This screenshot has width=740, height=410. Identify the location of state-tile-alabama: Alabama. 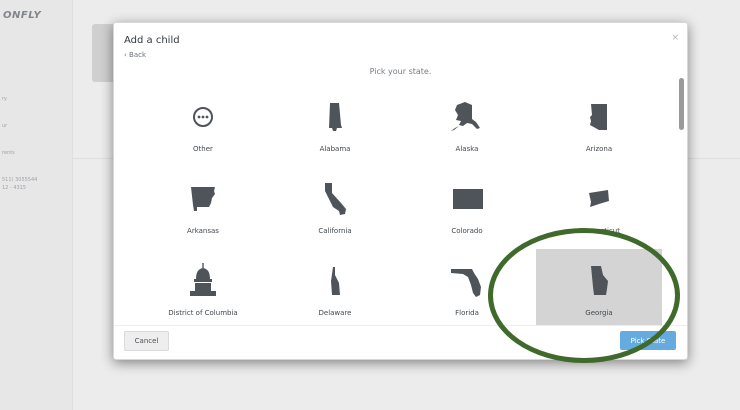
(335, 125).